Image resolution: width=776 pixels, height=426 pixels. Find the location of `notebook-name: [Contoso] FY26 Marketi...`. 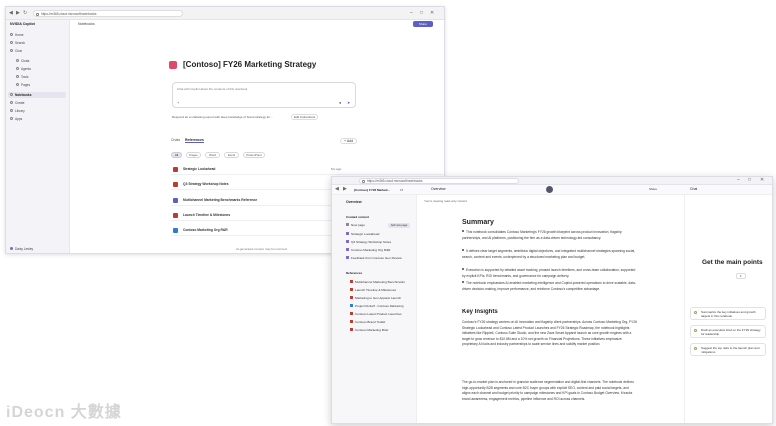

notebook-name: [Contoso] FY26 Marketi... is located at coordinates (372, 190).